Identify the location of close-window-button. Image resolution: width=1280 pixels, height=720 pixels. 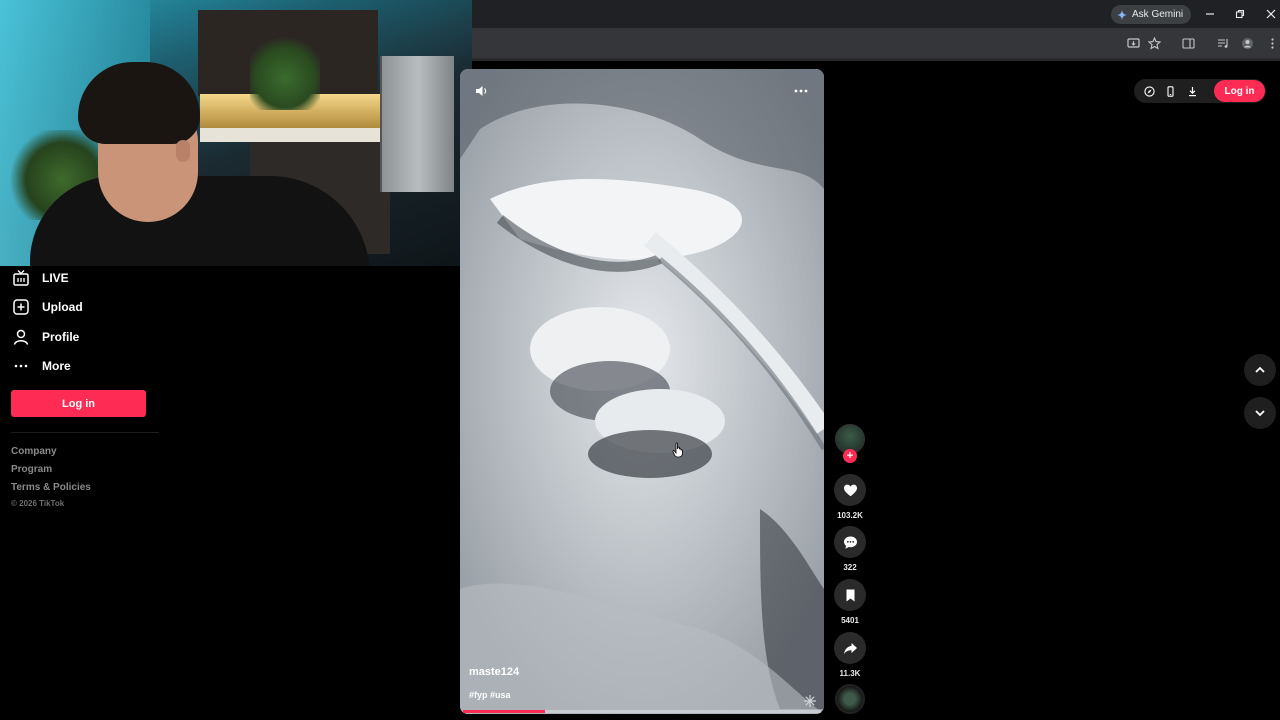
(1271, 14).